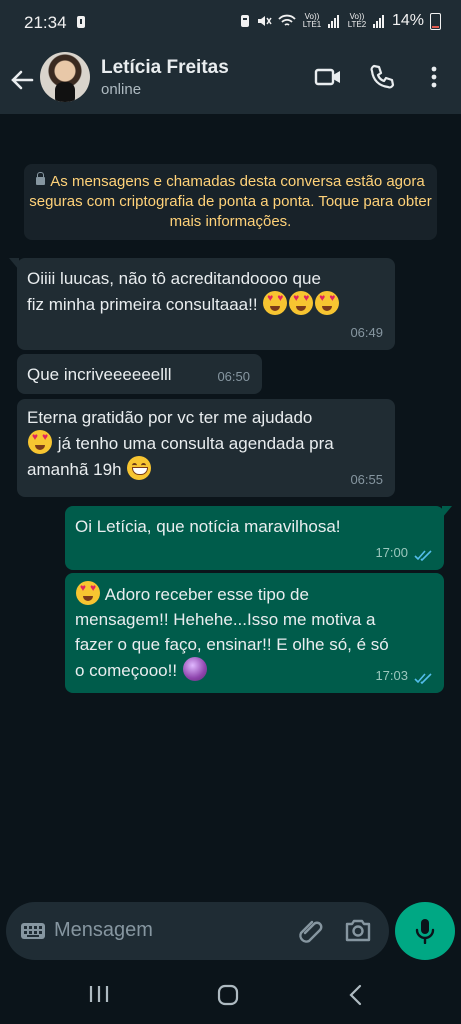 The image size is (461, 1024). What do you see at coordinates (33, 931) in the screenshot?
I see `keyboard-icon` at bounding box center [33, 931].